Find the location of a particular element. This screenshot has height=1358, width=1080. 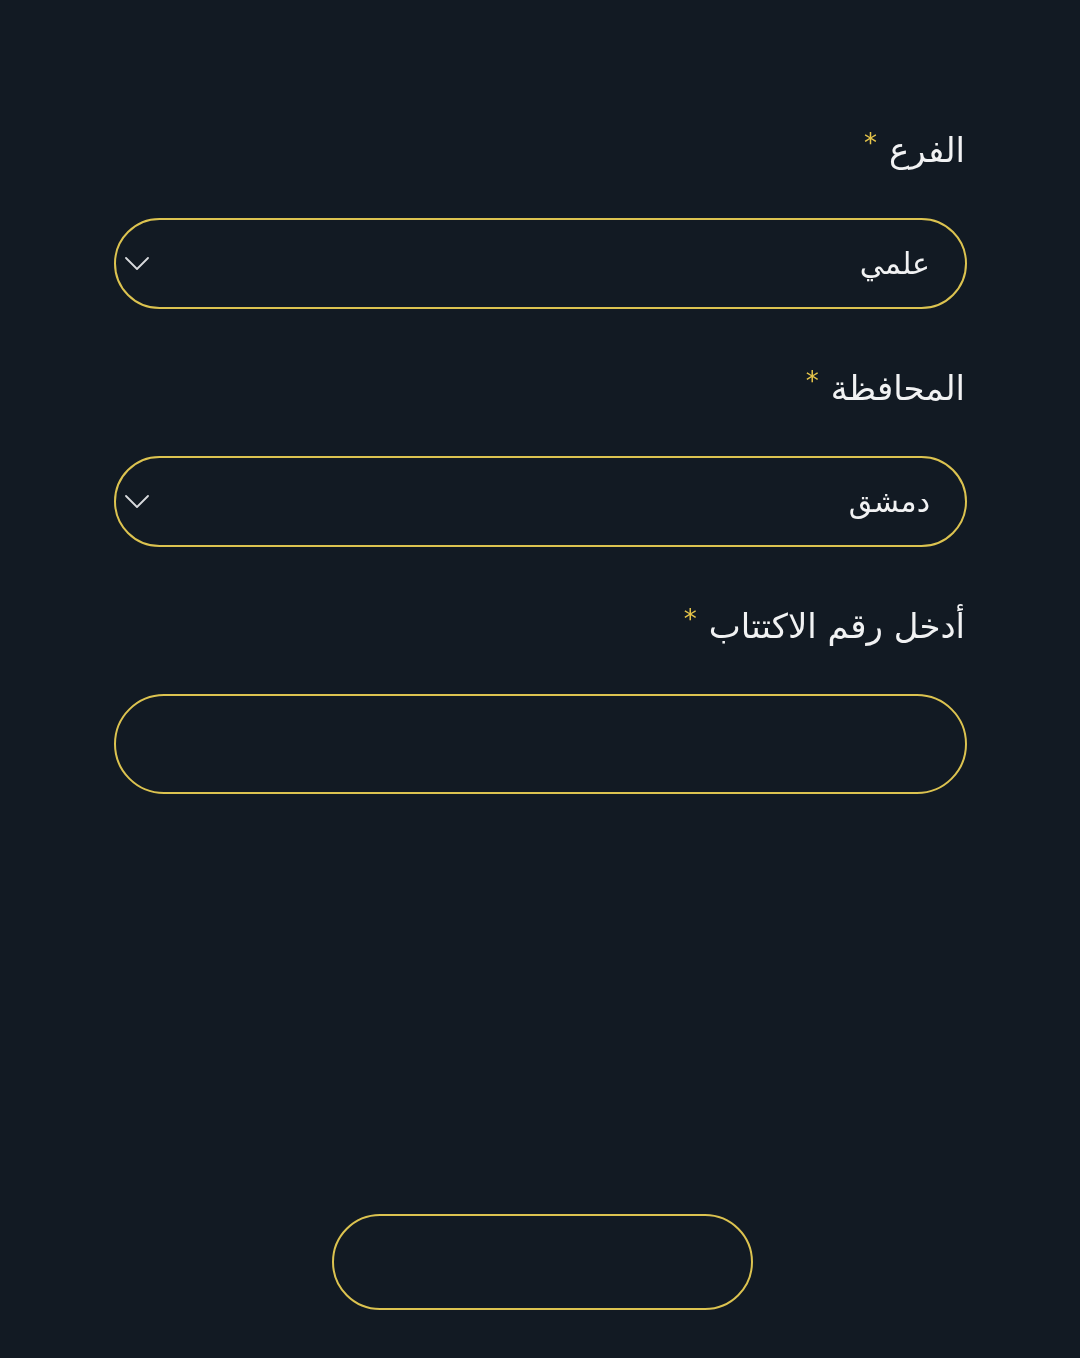

field-label: أدخل رقم الاكتتاب is located at coordinates (836, 625).